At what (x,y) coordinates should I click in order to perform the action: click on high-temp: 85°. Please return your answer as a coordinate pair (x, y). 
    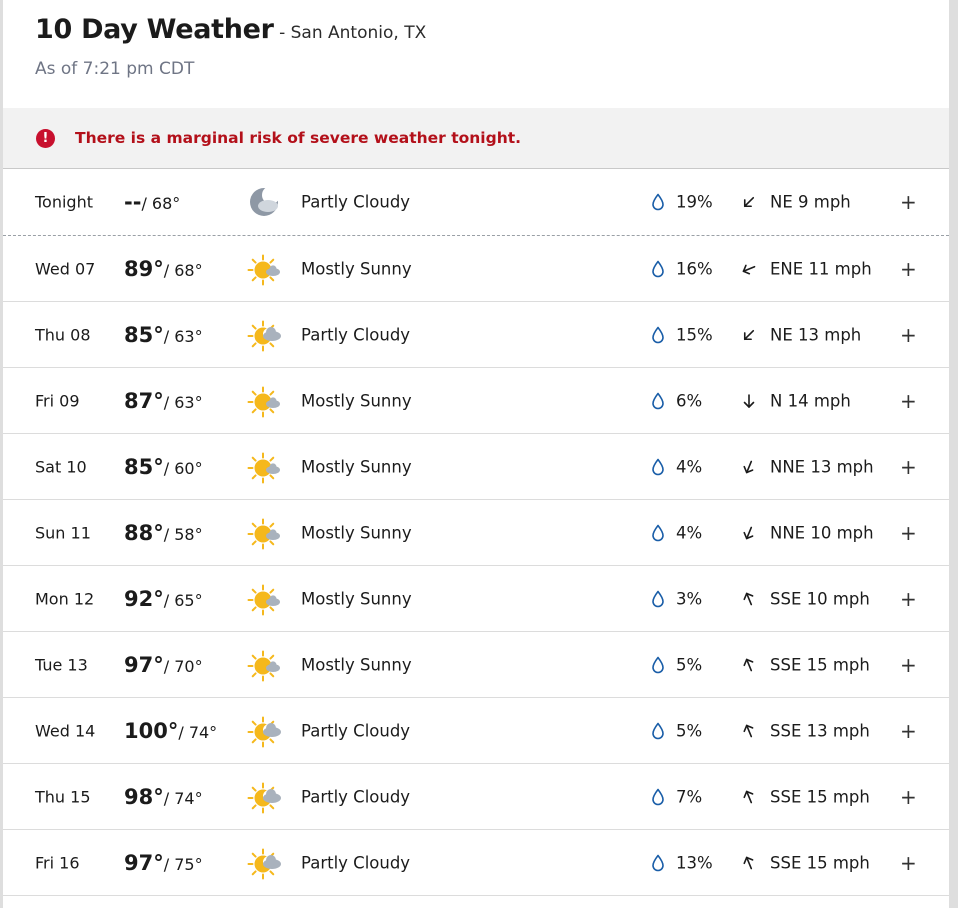
    Looking at the image, I should click on (144, 334).